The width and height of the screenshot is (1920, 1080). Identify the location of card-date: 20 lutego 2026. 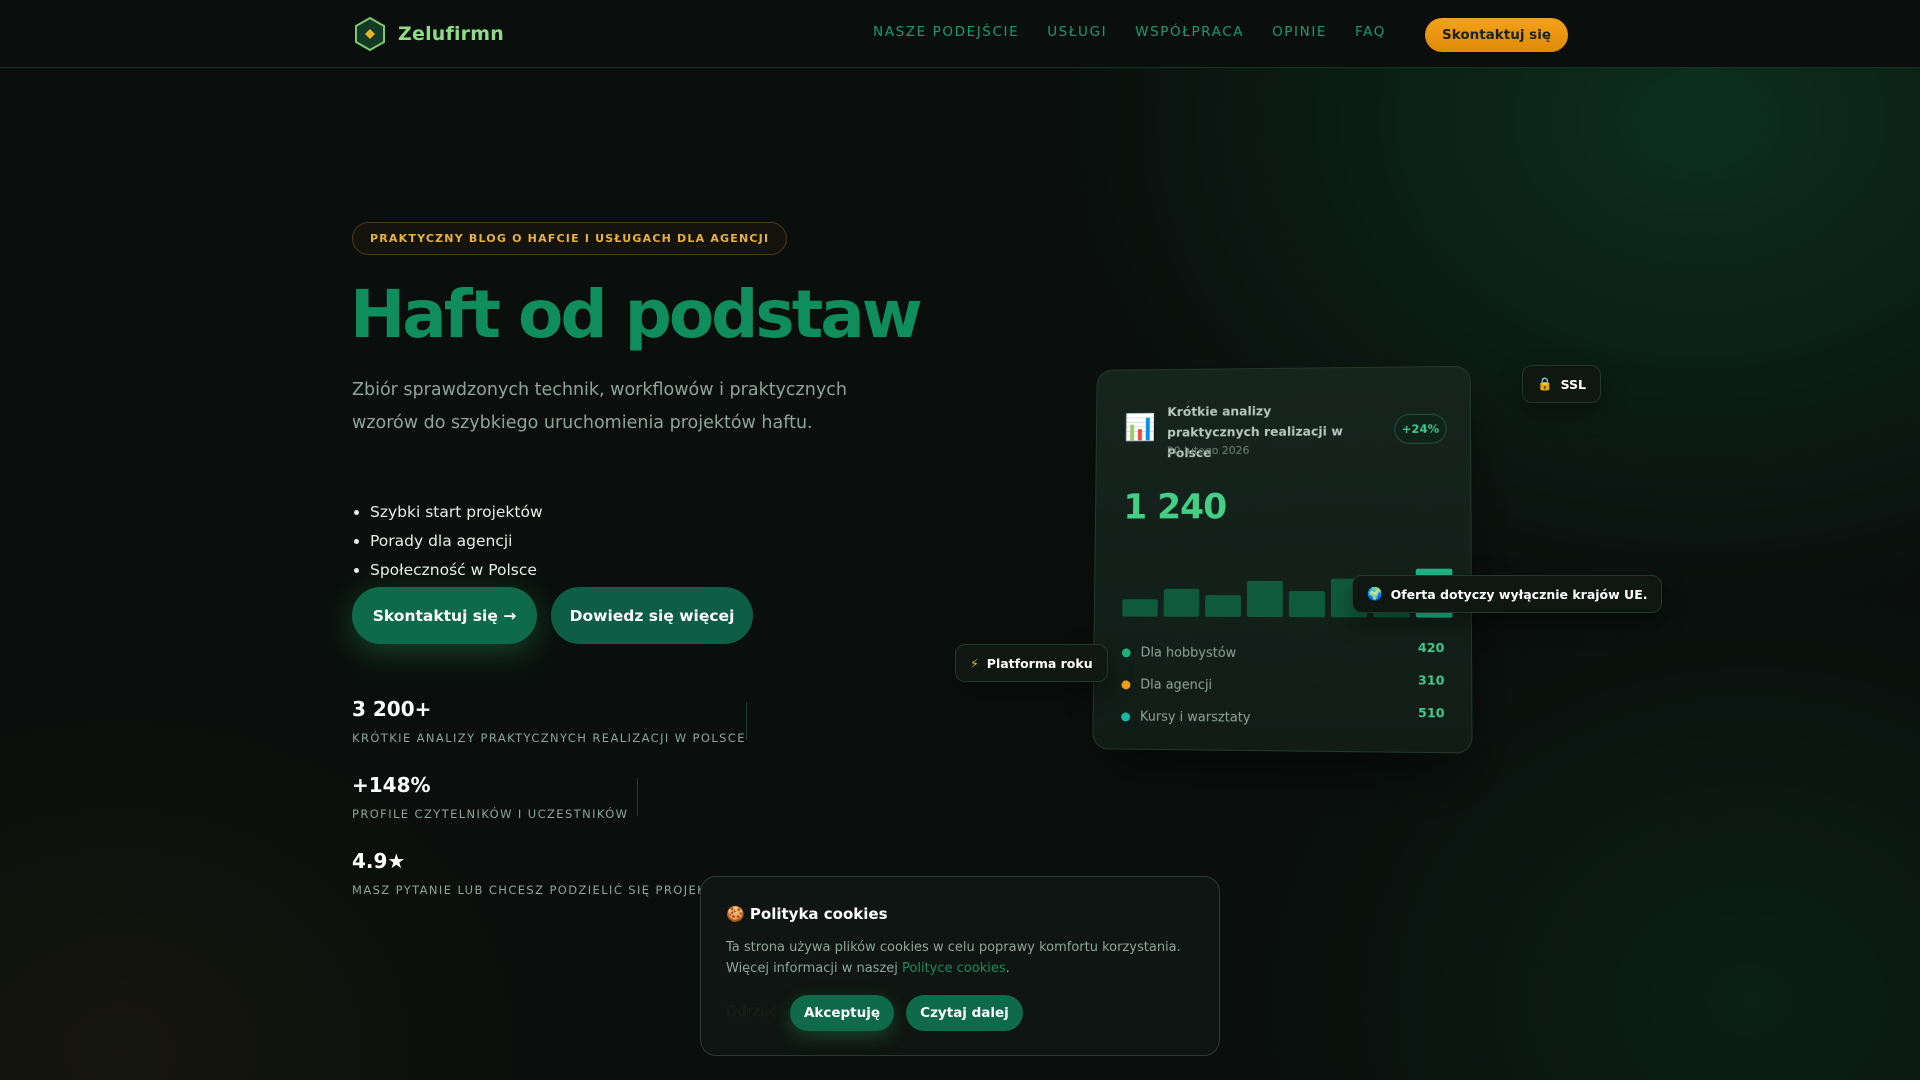
(1208, 450).